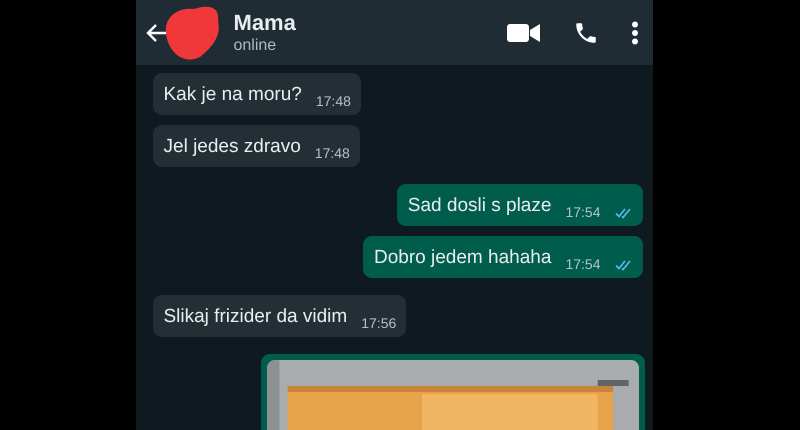  I want to click on video-camera-icon, so click(523, 33).